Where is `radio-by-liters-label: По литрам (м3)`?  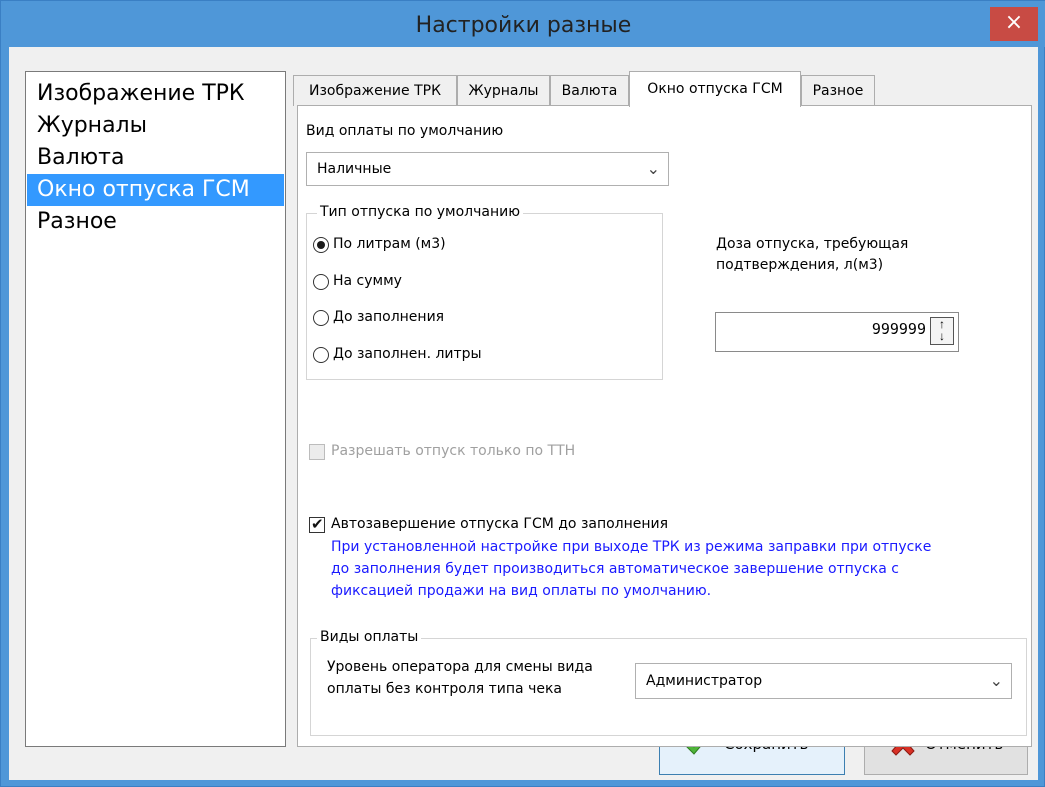
radio-by-liters-label: По литрам (м3) is located at coordinates (389, 244).